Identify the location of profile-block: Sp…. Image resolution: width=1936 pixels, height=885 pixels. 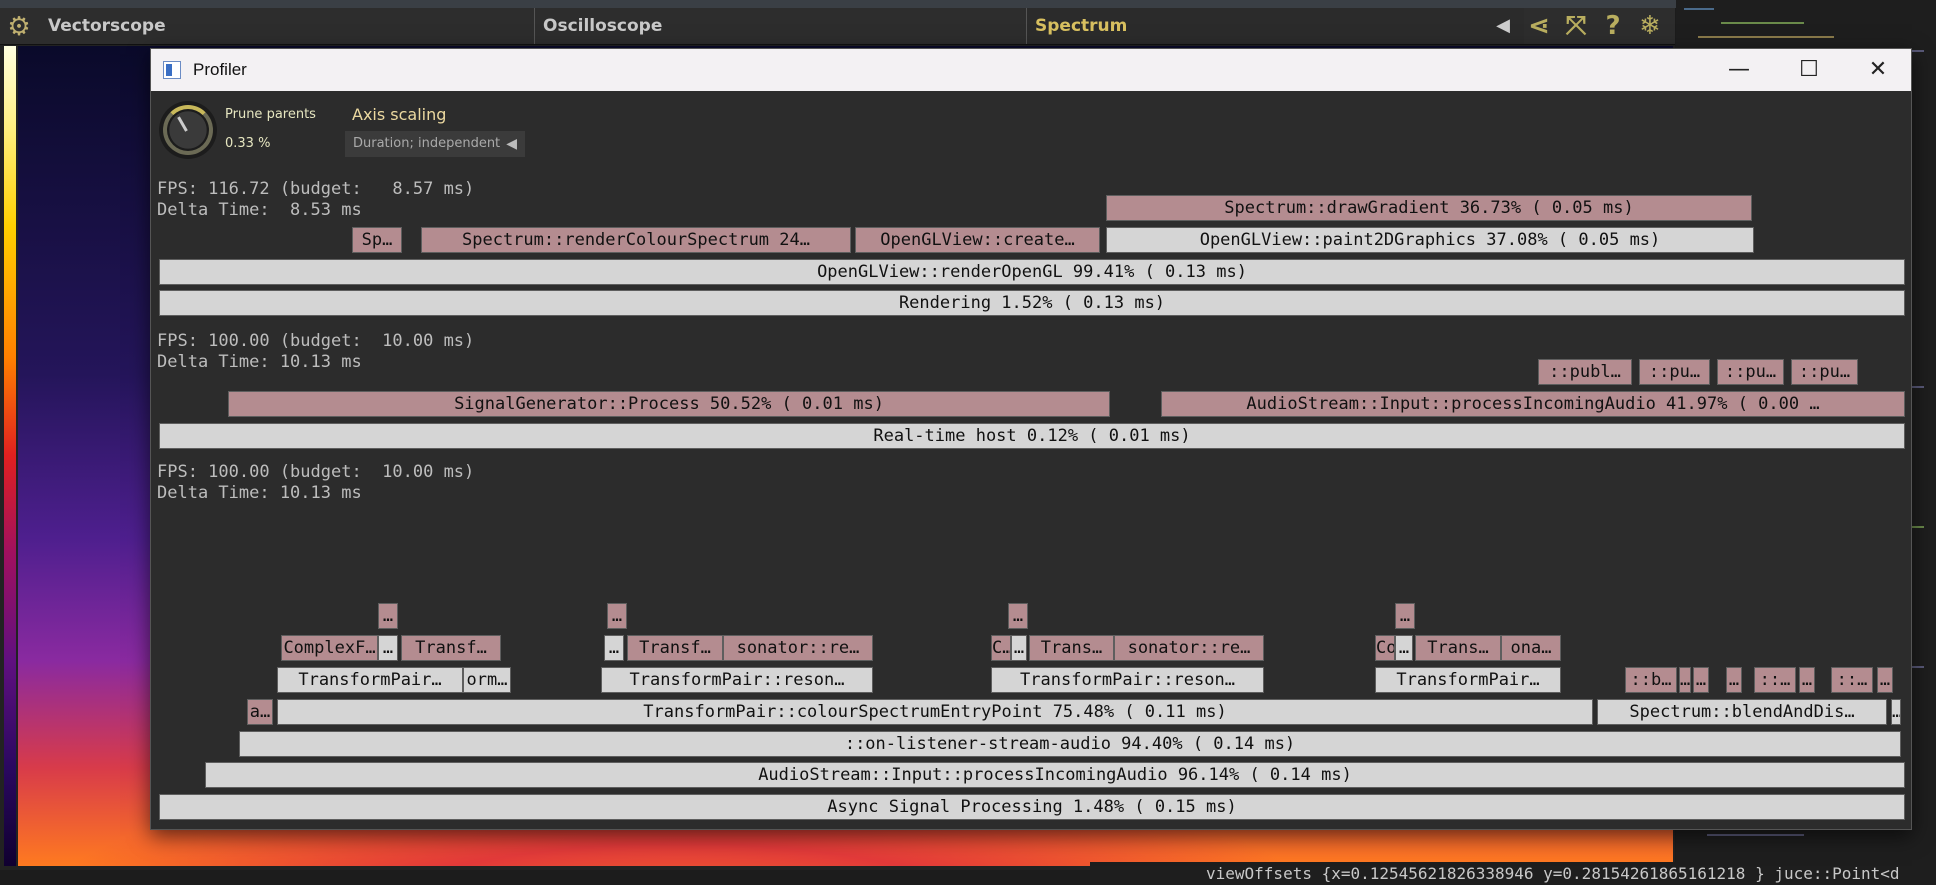
(377, 240).